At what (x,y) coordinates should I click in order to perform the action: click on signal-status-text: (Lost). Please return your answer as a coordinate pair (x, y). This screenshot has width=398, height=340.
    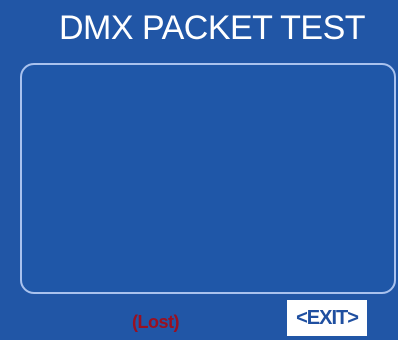
    Looking at the image, I should click on (155, 322).